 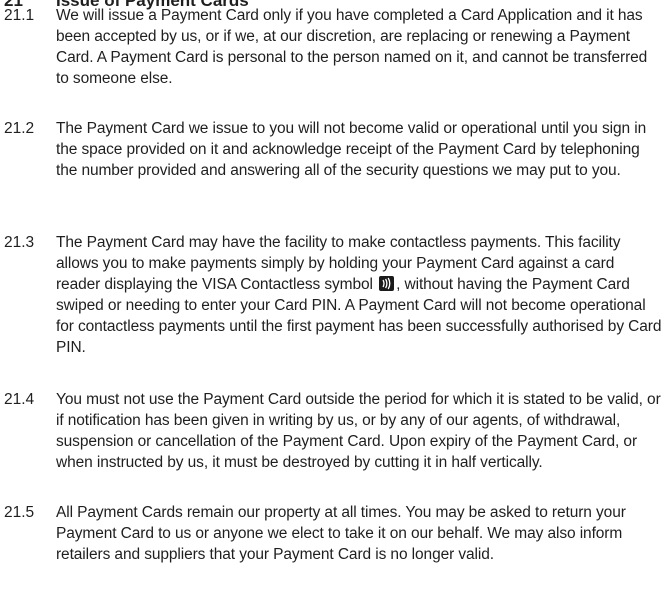 What do you see at coordinates (19, 242) in the screenshot?
I see `clause-number: 21.3` at bounding box center [19, 242].